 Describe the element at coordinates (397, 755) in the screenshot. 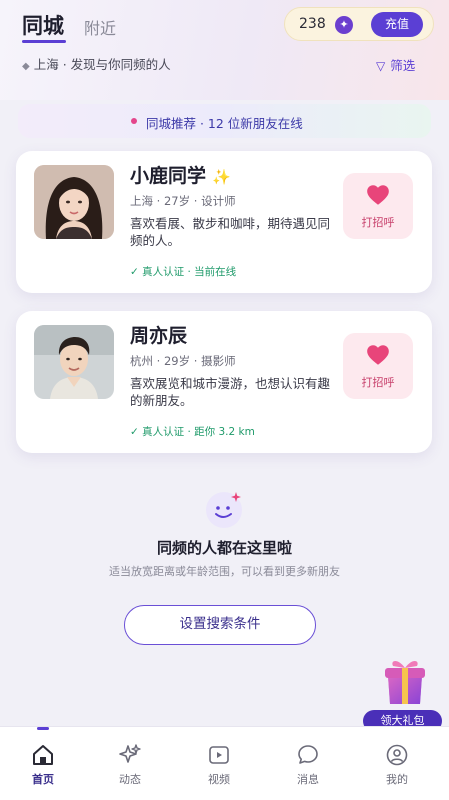

I see `user-icon` at that location.